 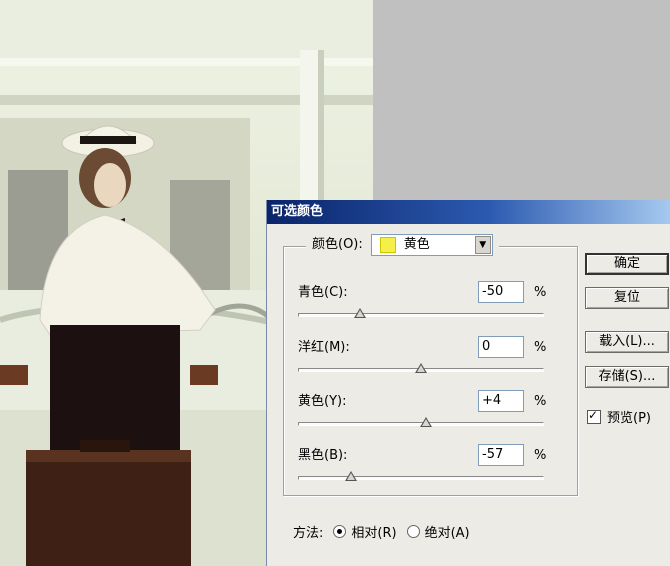 I want to click on preview-label: 预览(P), so click(x=629, y=418).